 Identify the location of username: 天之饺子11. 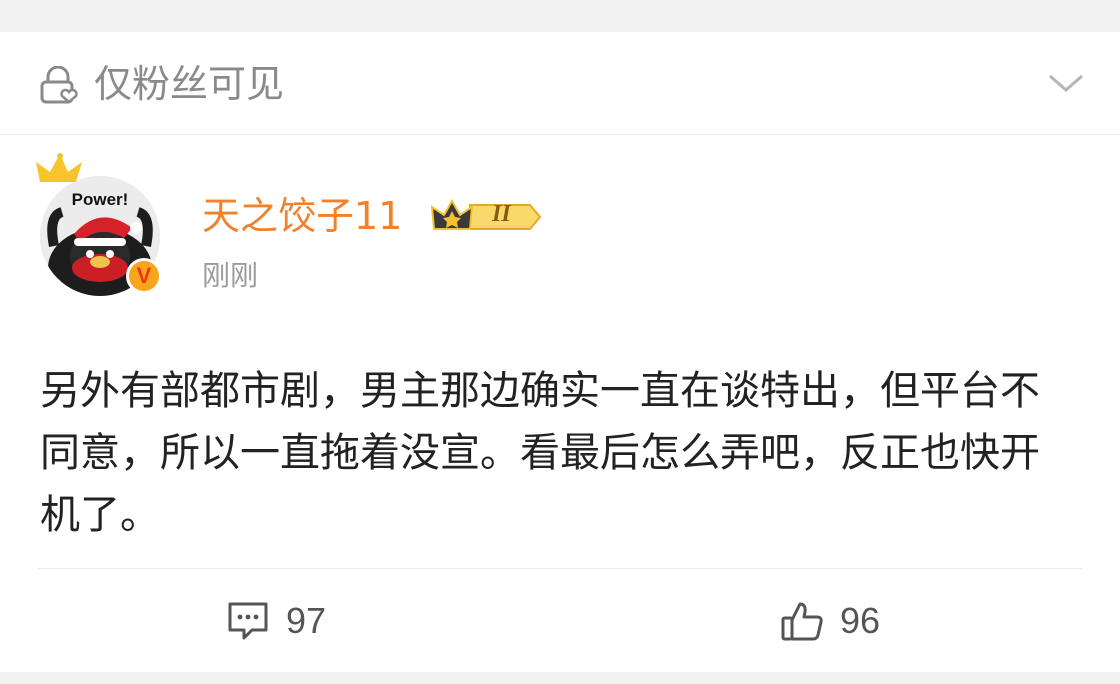
(302, 216).